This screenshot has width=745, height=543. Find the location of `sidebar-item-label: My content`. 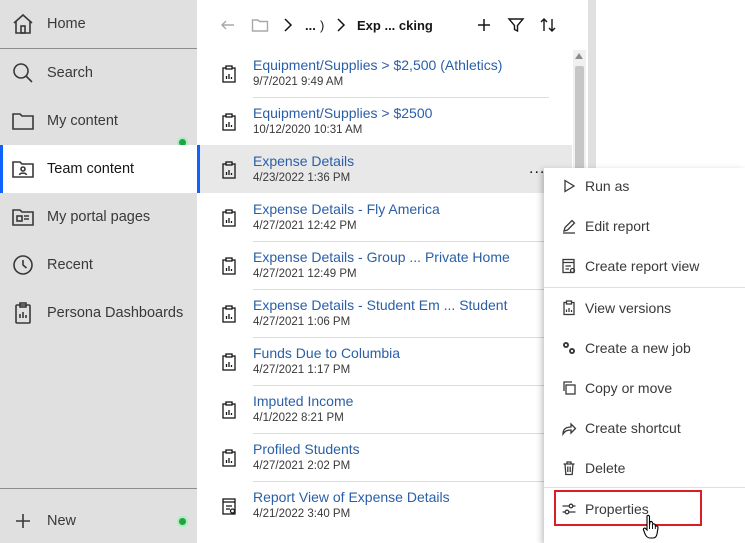

sidebar-item-label: My content is located at coordinates (82, 121).